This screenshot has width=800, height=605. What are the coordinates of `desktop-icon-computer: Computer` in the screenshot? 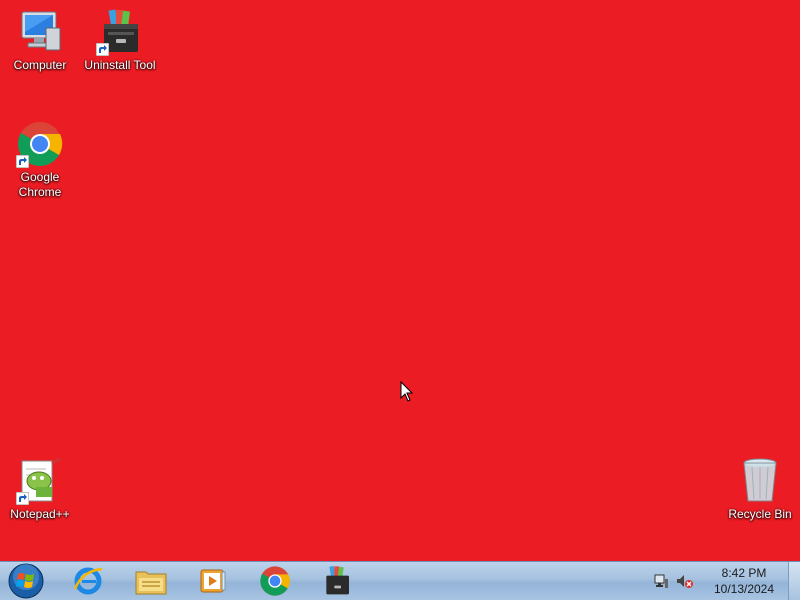 It's located at (40, 40).